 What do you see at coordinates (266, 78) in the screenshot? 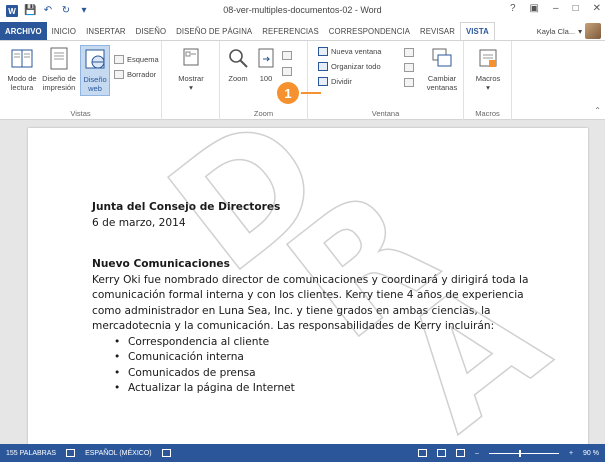
I see `zoom-100-label: 100` at bounding box center [266, 78].